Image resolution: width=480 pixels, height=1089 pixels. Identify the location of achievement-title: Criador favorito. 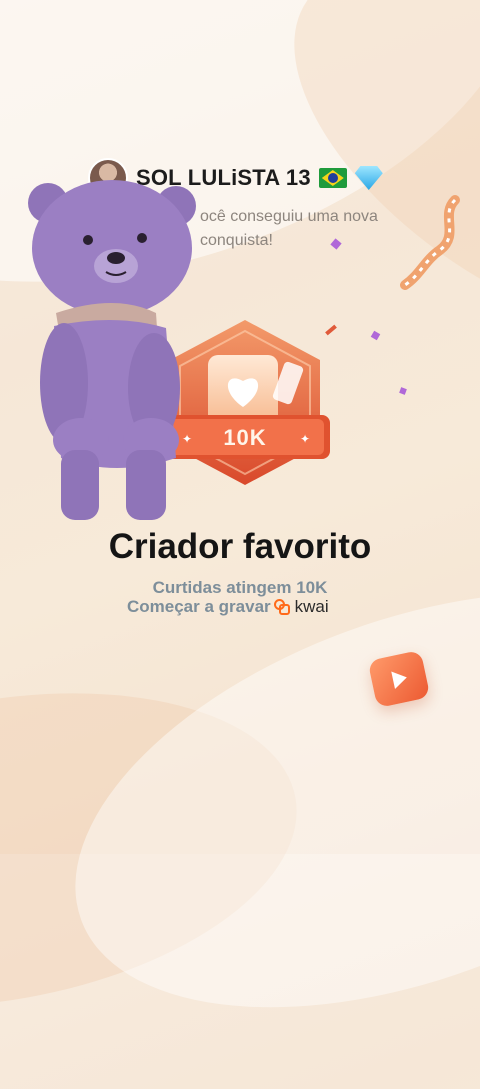
(240, 546).